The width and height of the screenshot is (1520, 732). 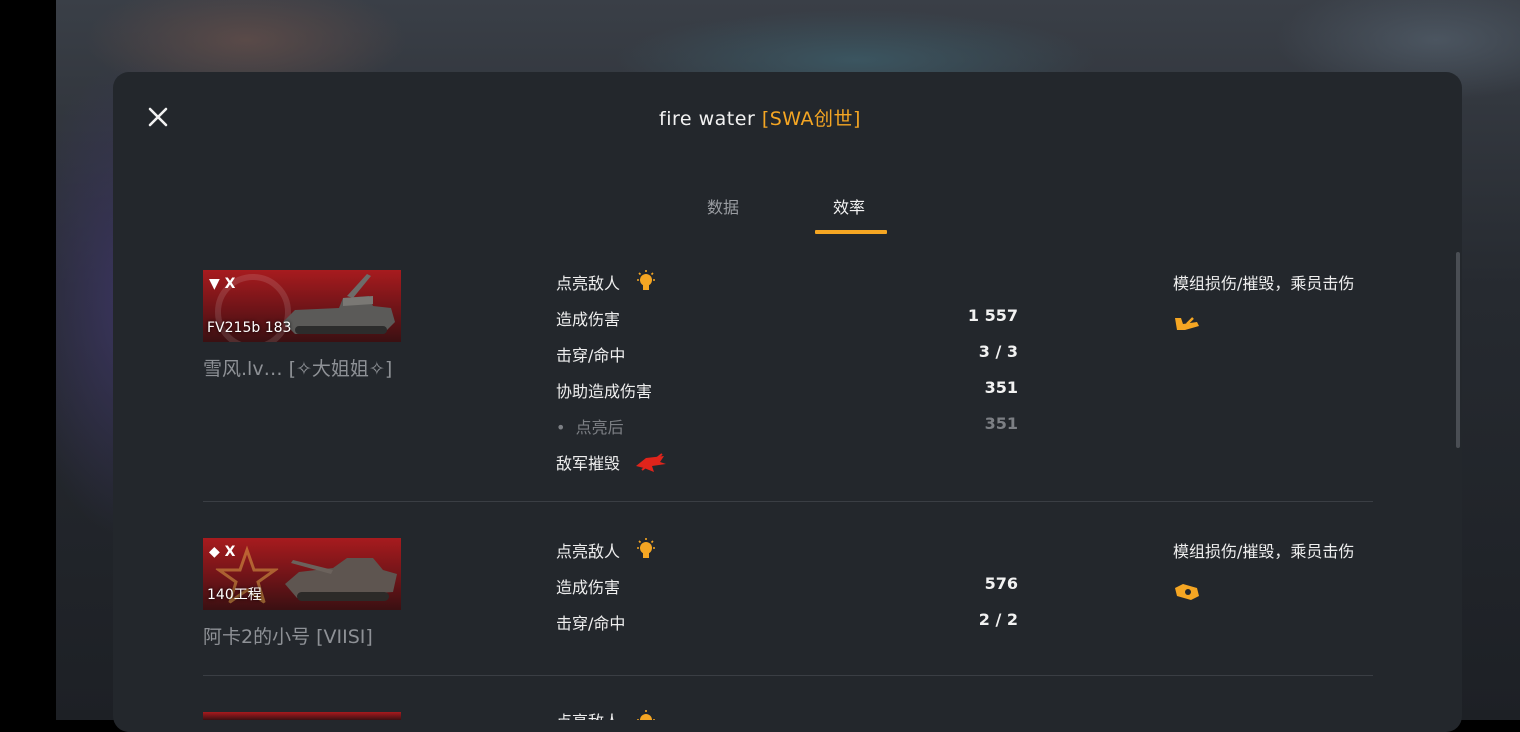 What do you see at coordinates (588, 463) in the screenshot?
I see `kills-label: 敌军摧毁` at bounding box center [588, 463].